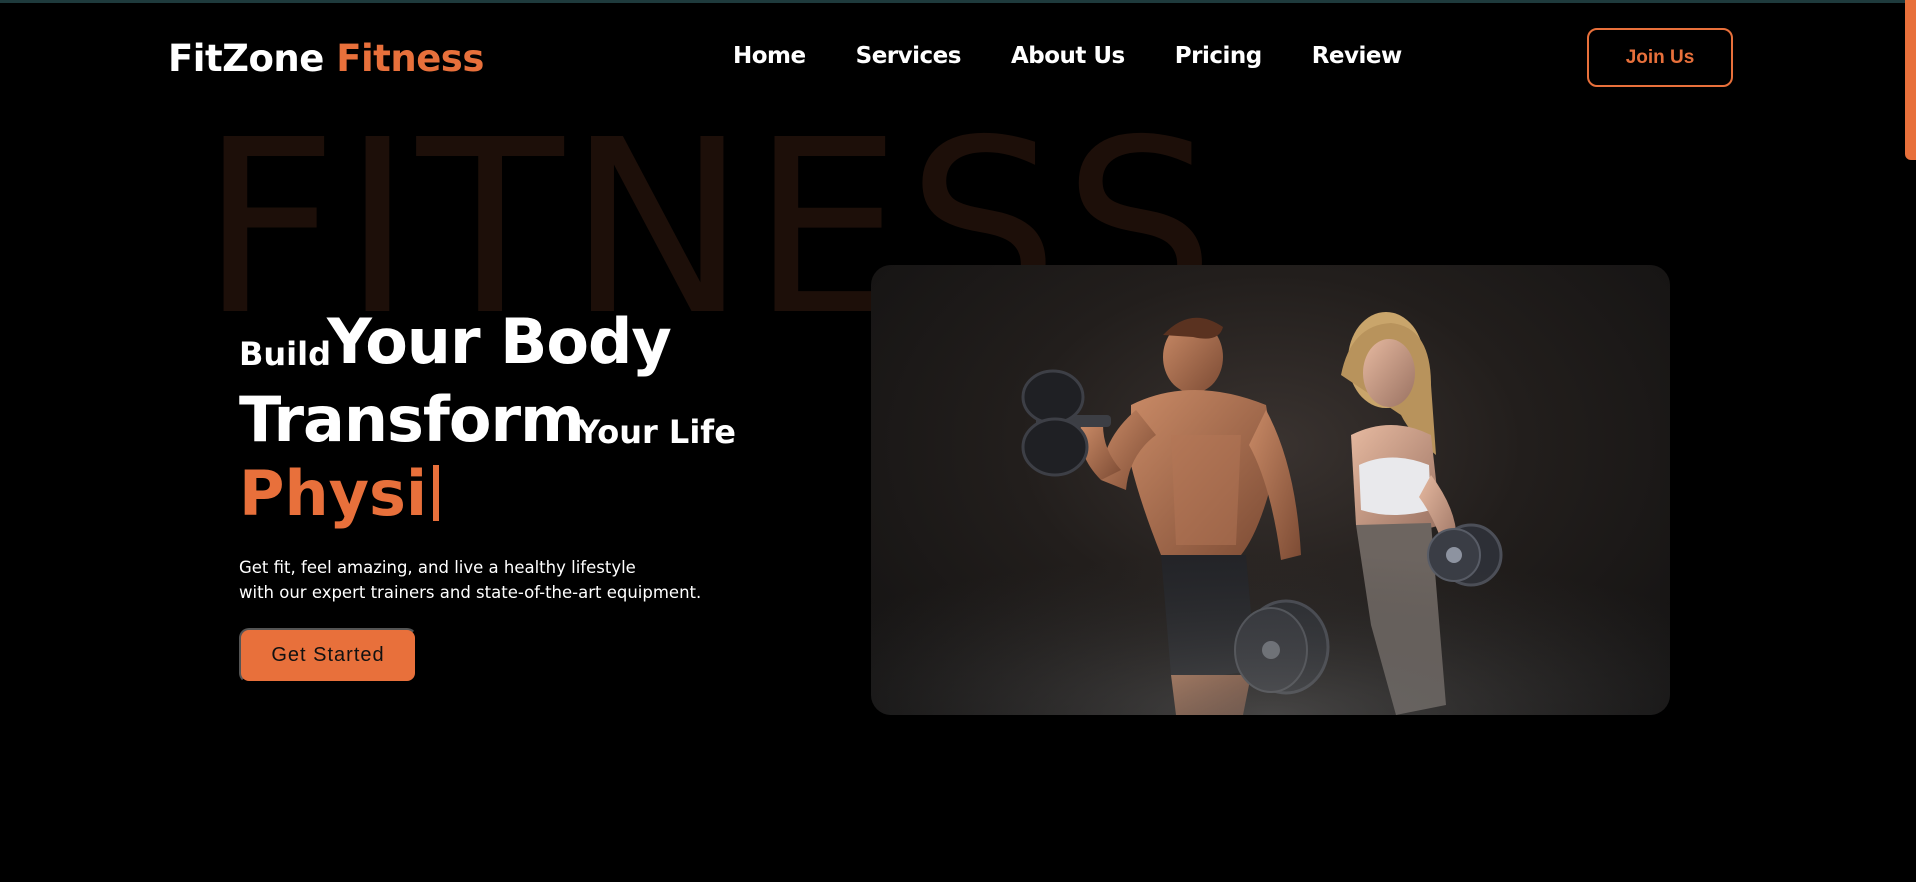  What do you see at coordinates (412, 419) in the screenshot?
I see `headline-transform: Transform` at bounding box center [412, 419].